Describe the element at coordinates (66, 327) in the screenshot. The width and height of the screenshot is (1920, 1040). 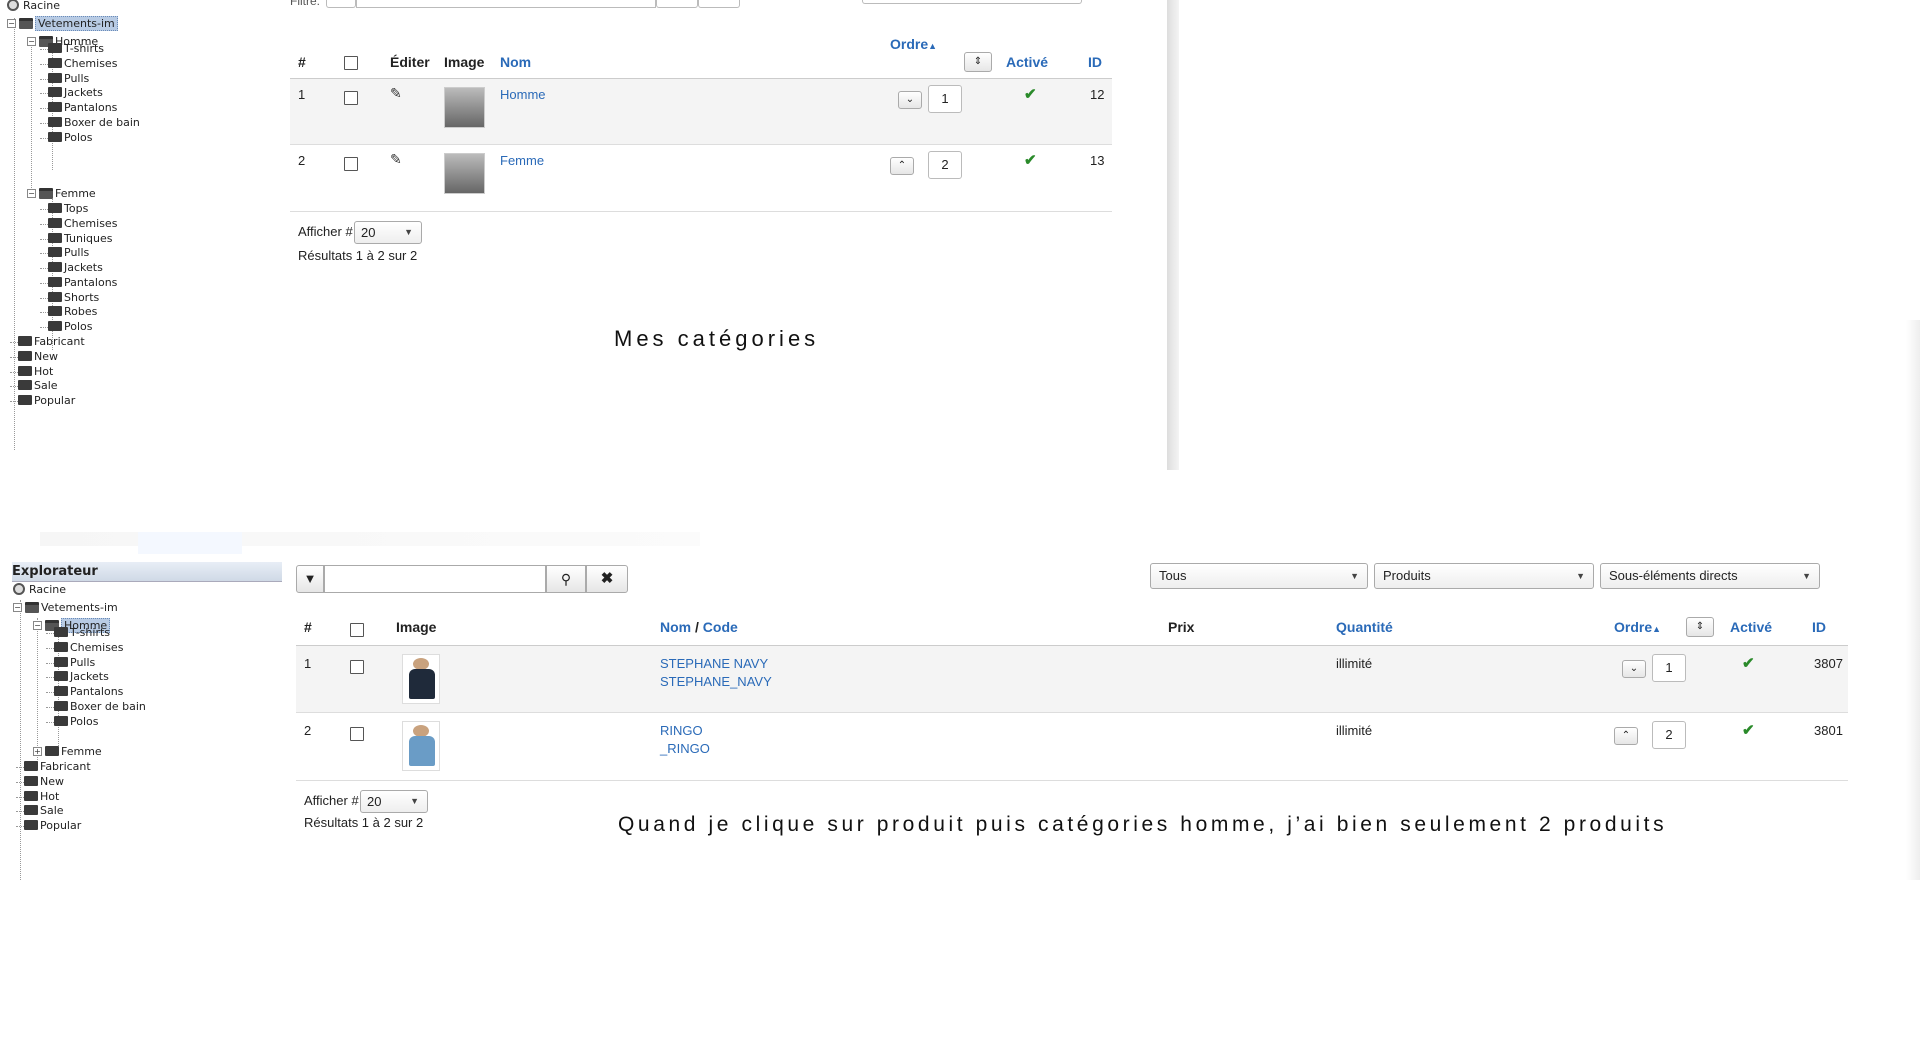
I see `tree-item-femme-child: Polos` at that location.